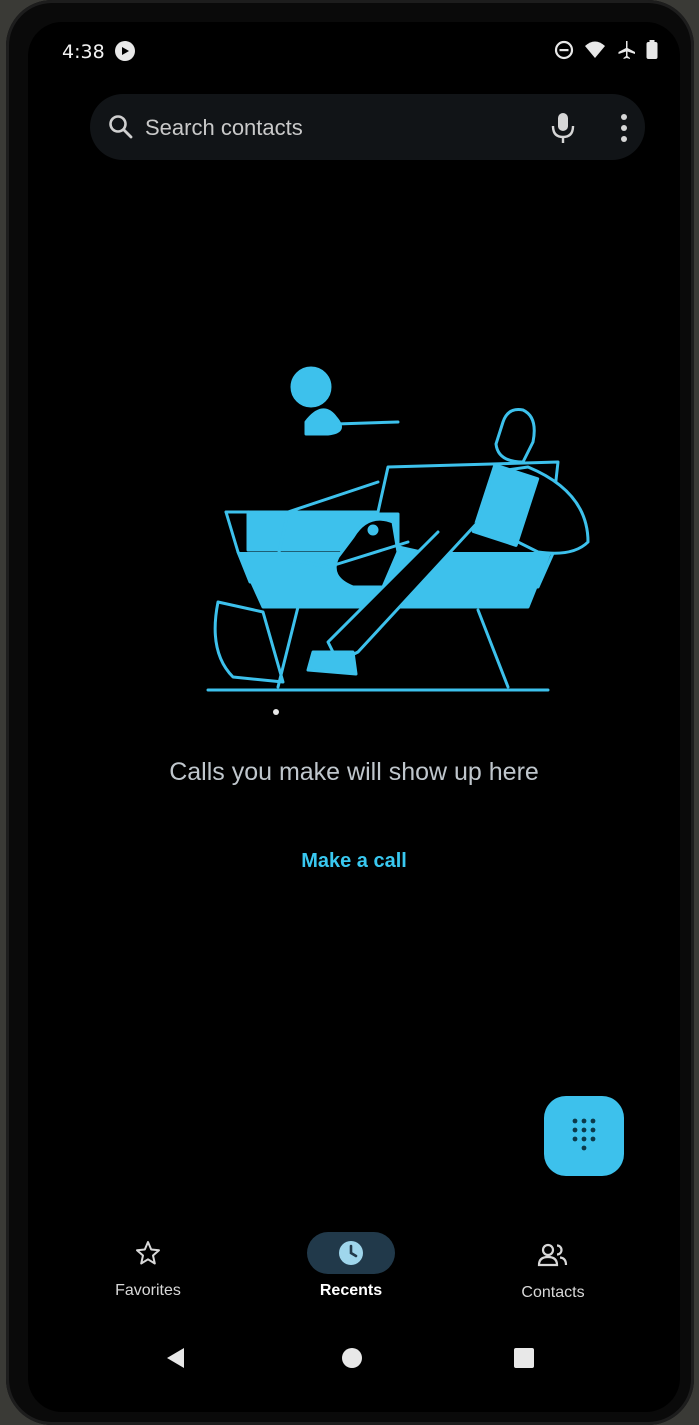 This screenshot has height=1425, width=699. I want to click on more-vert-icon, so click(624, 128).